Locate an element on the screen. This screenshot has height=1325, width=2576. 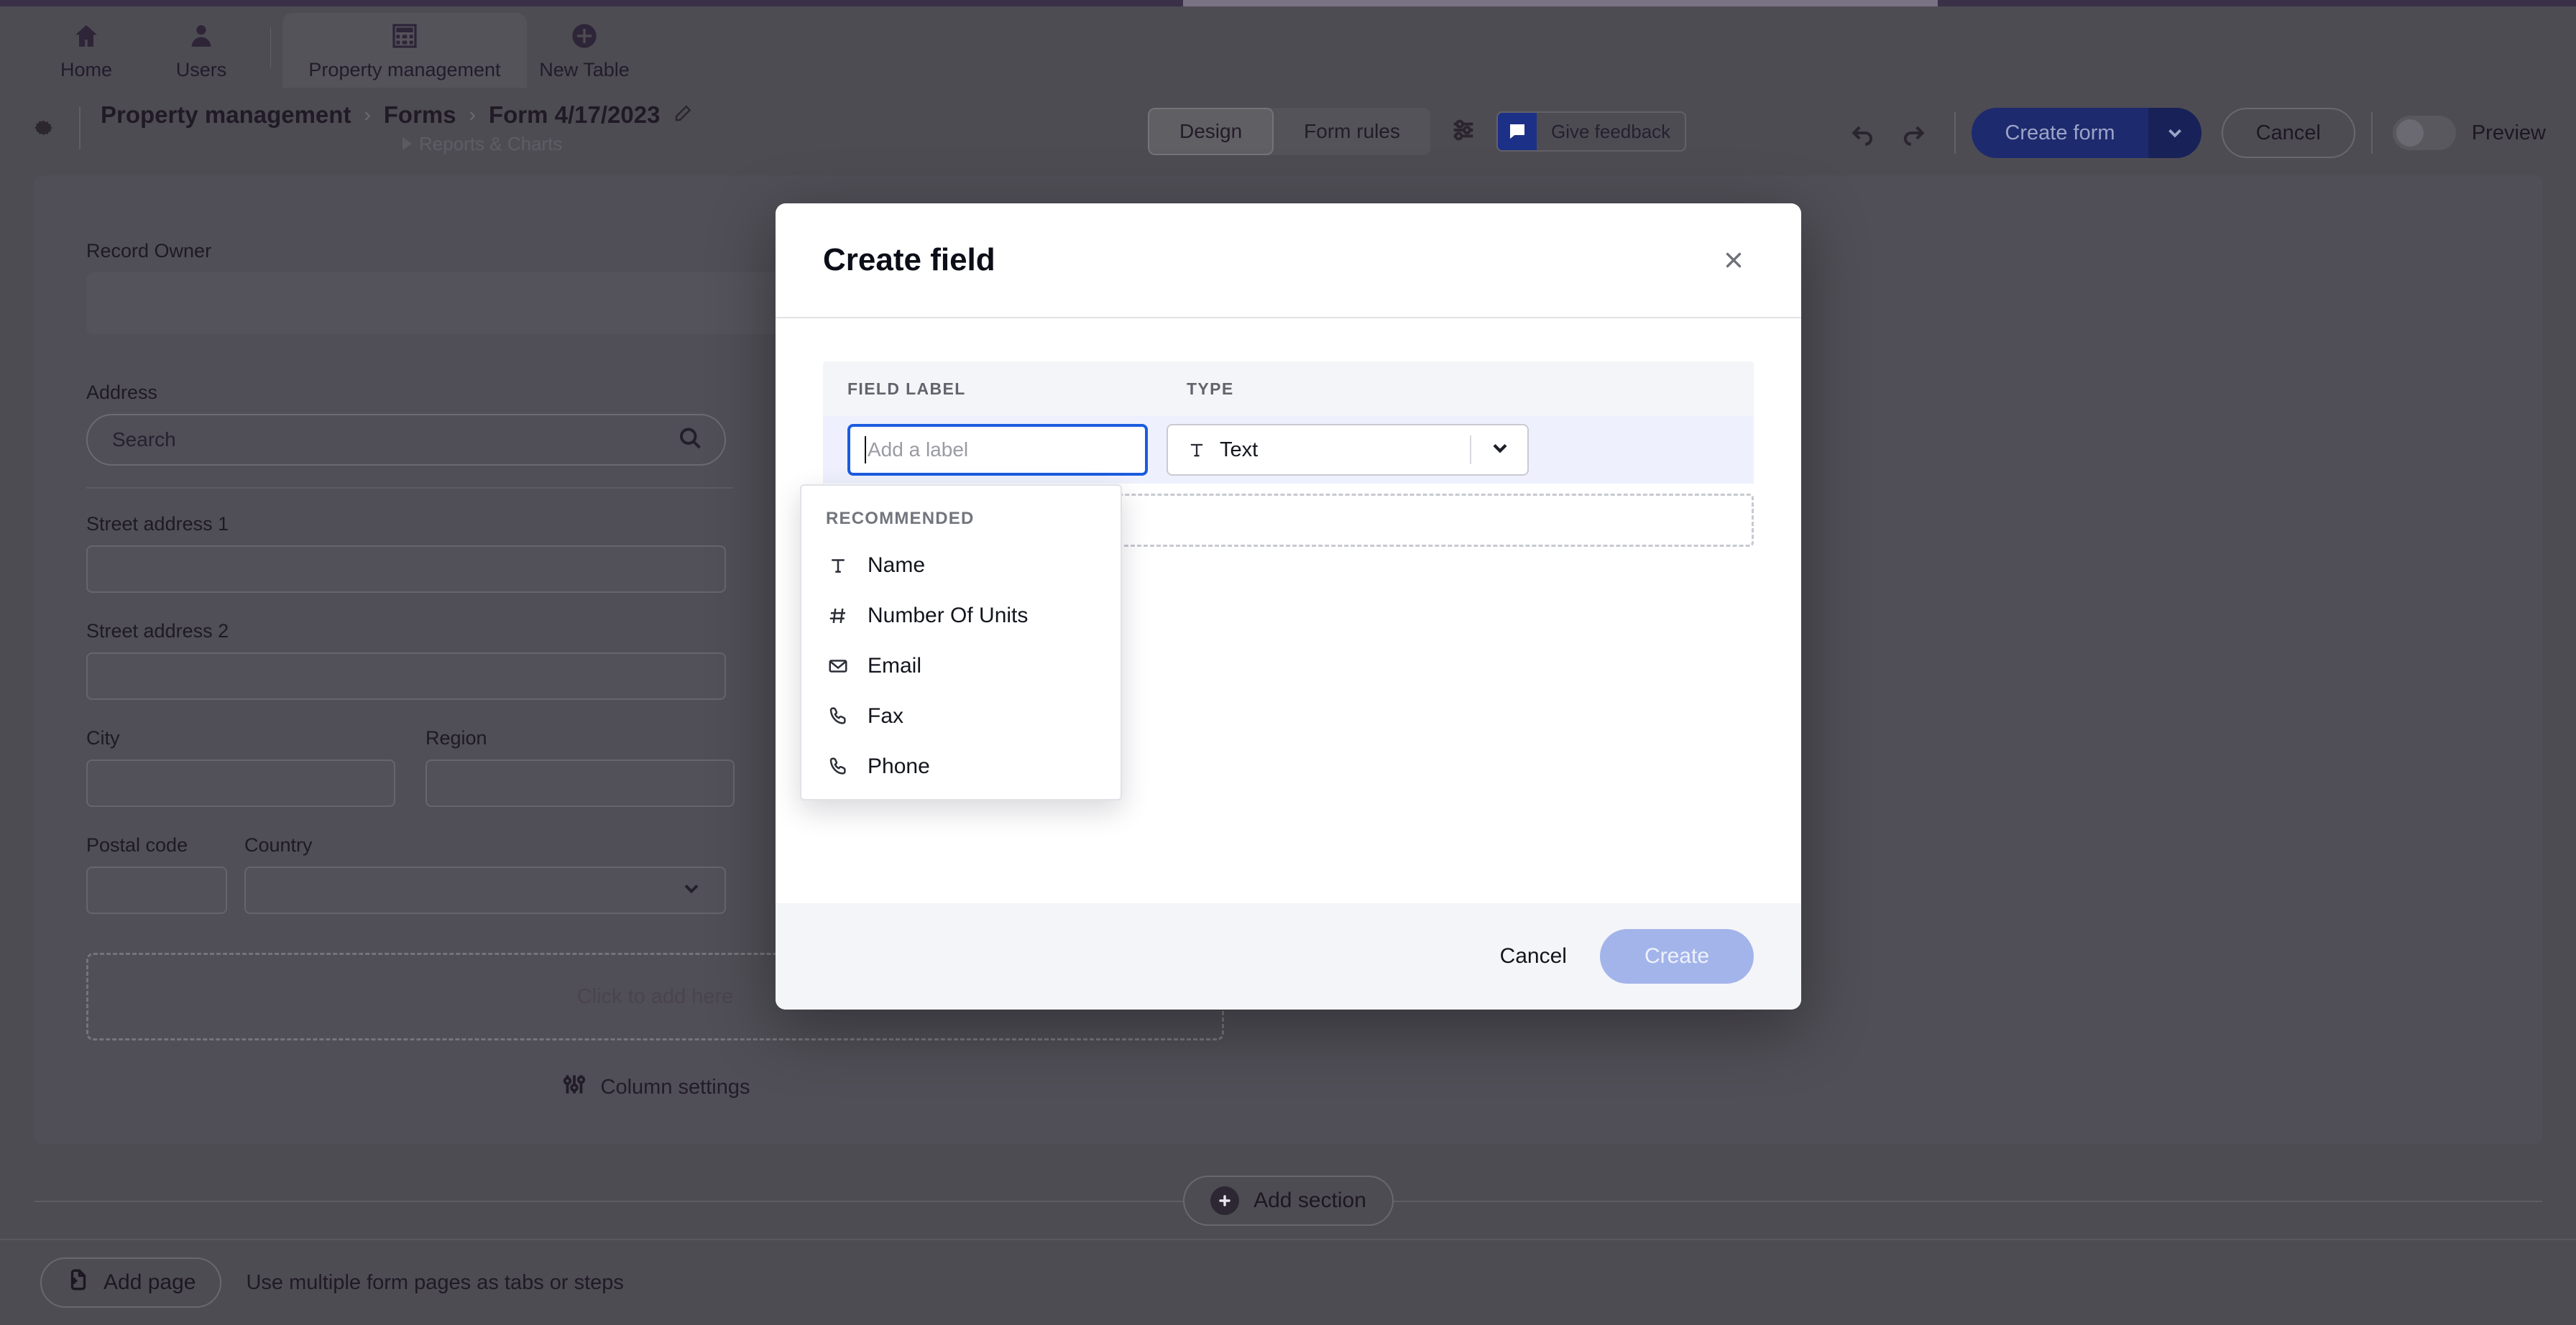
recommended-item-label: Name is located at coordinates (897, 565).